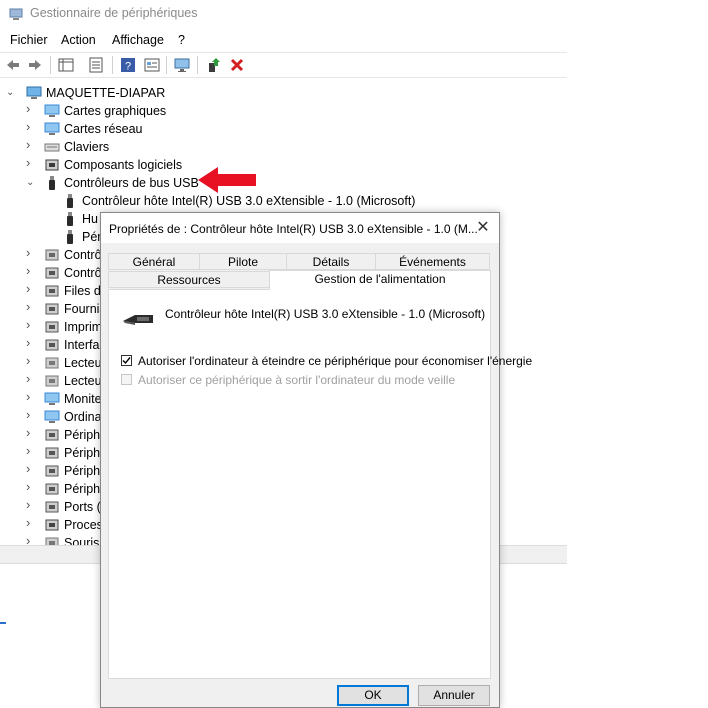 This screenshot has width=708, height=708. I want to click on toolbar: ?, so click(283, 65).